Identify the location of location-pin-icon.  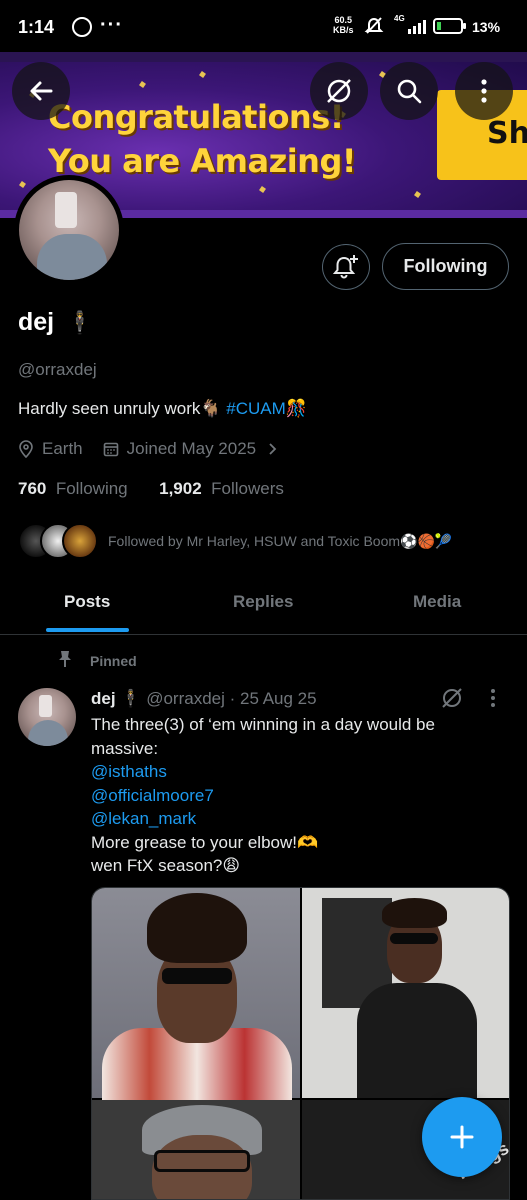
(26, 449).